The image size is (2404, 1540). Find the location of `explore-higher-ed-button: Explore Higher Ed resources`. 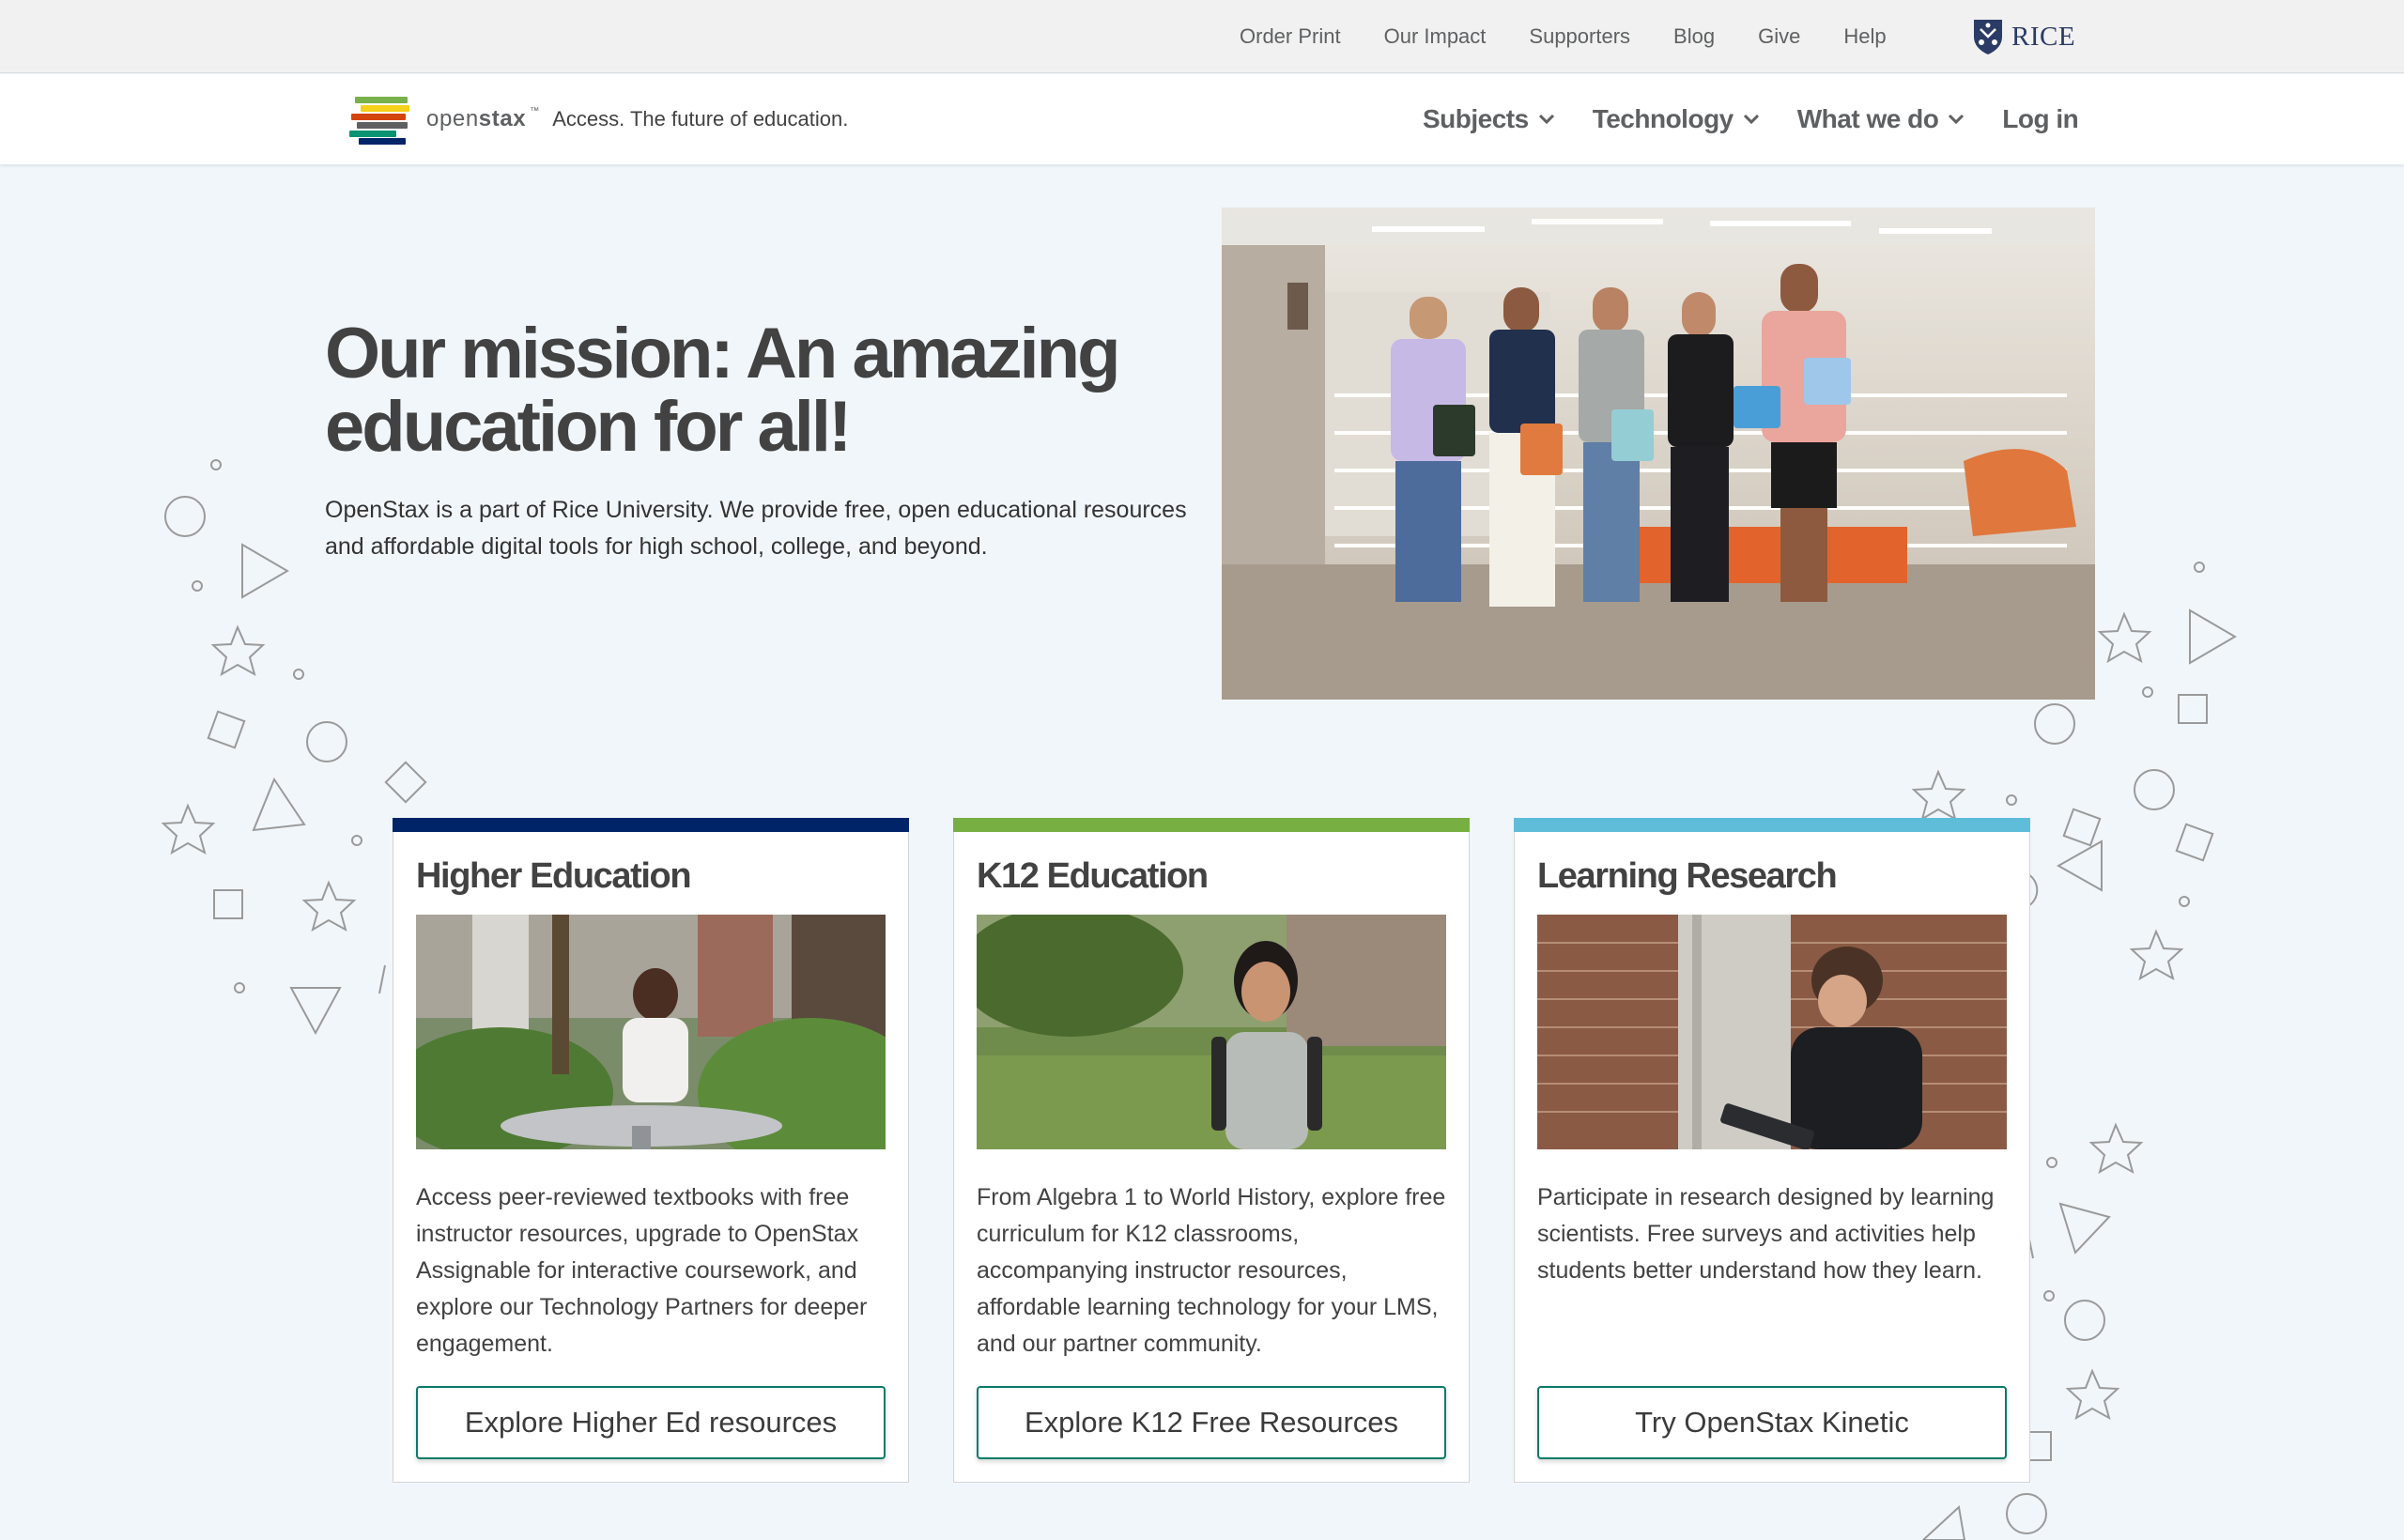

explore-higher-ed-button: Explore Higher Ed resources is located at coordinates (651, 1422).